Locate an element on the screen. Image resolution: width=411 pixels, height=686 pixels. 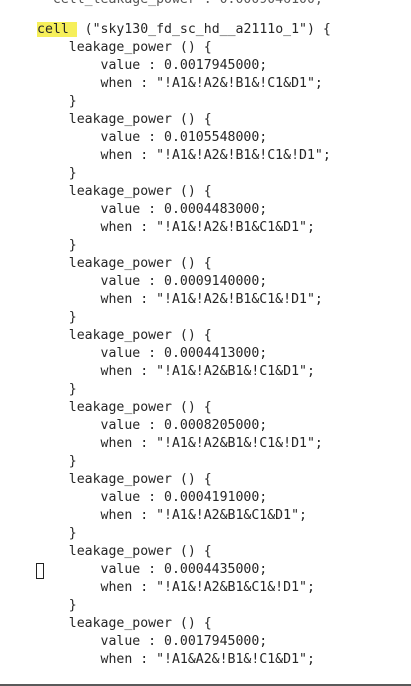
cell-name-text: ("sky130_fd_sc_hd__a2111o_1") { is located at coordinates (203, 29).